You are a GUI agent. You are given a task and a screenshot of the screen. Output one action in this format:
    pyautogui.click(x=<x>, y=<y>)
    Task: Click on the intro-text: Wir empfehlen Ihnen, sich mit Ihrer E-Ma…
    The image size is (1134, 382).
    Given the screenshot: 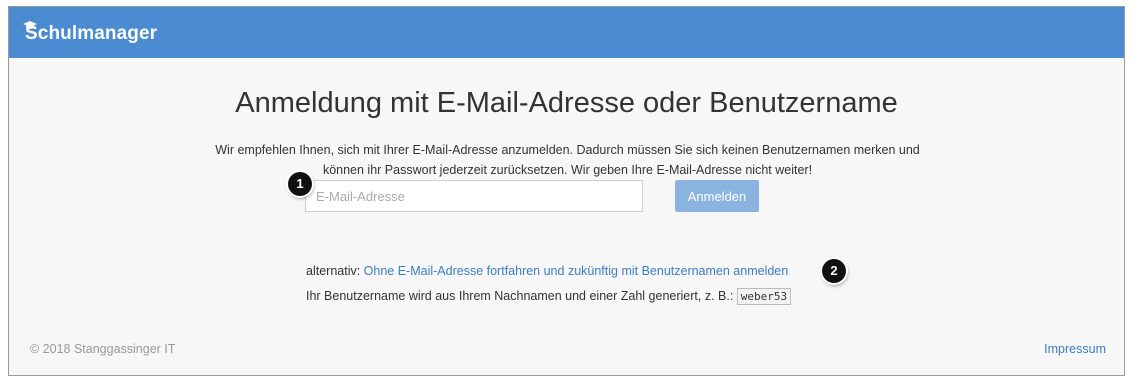 What is the action you would take?
    pyautogui.click(x=567, y=160)
    